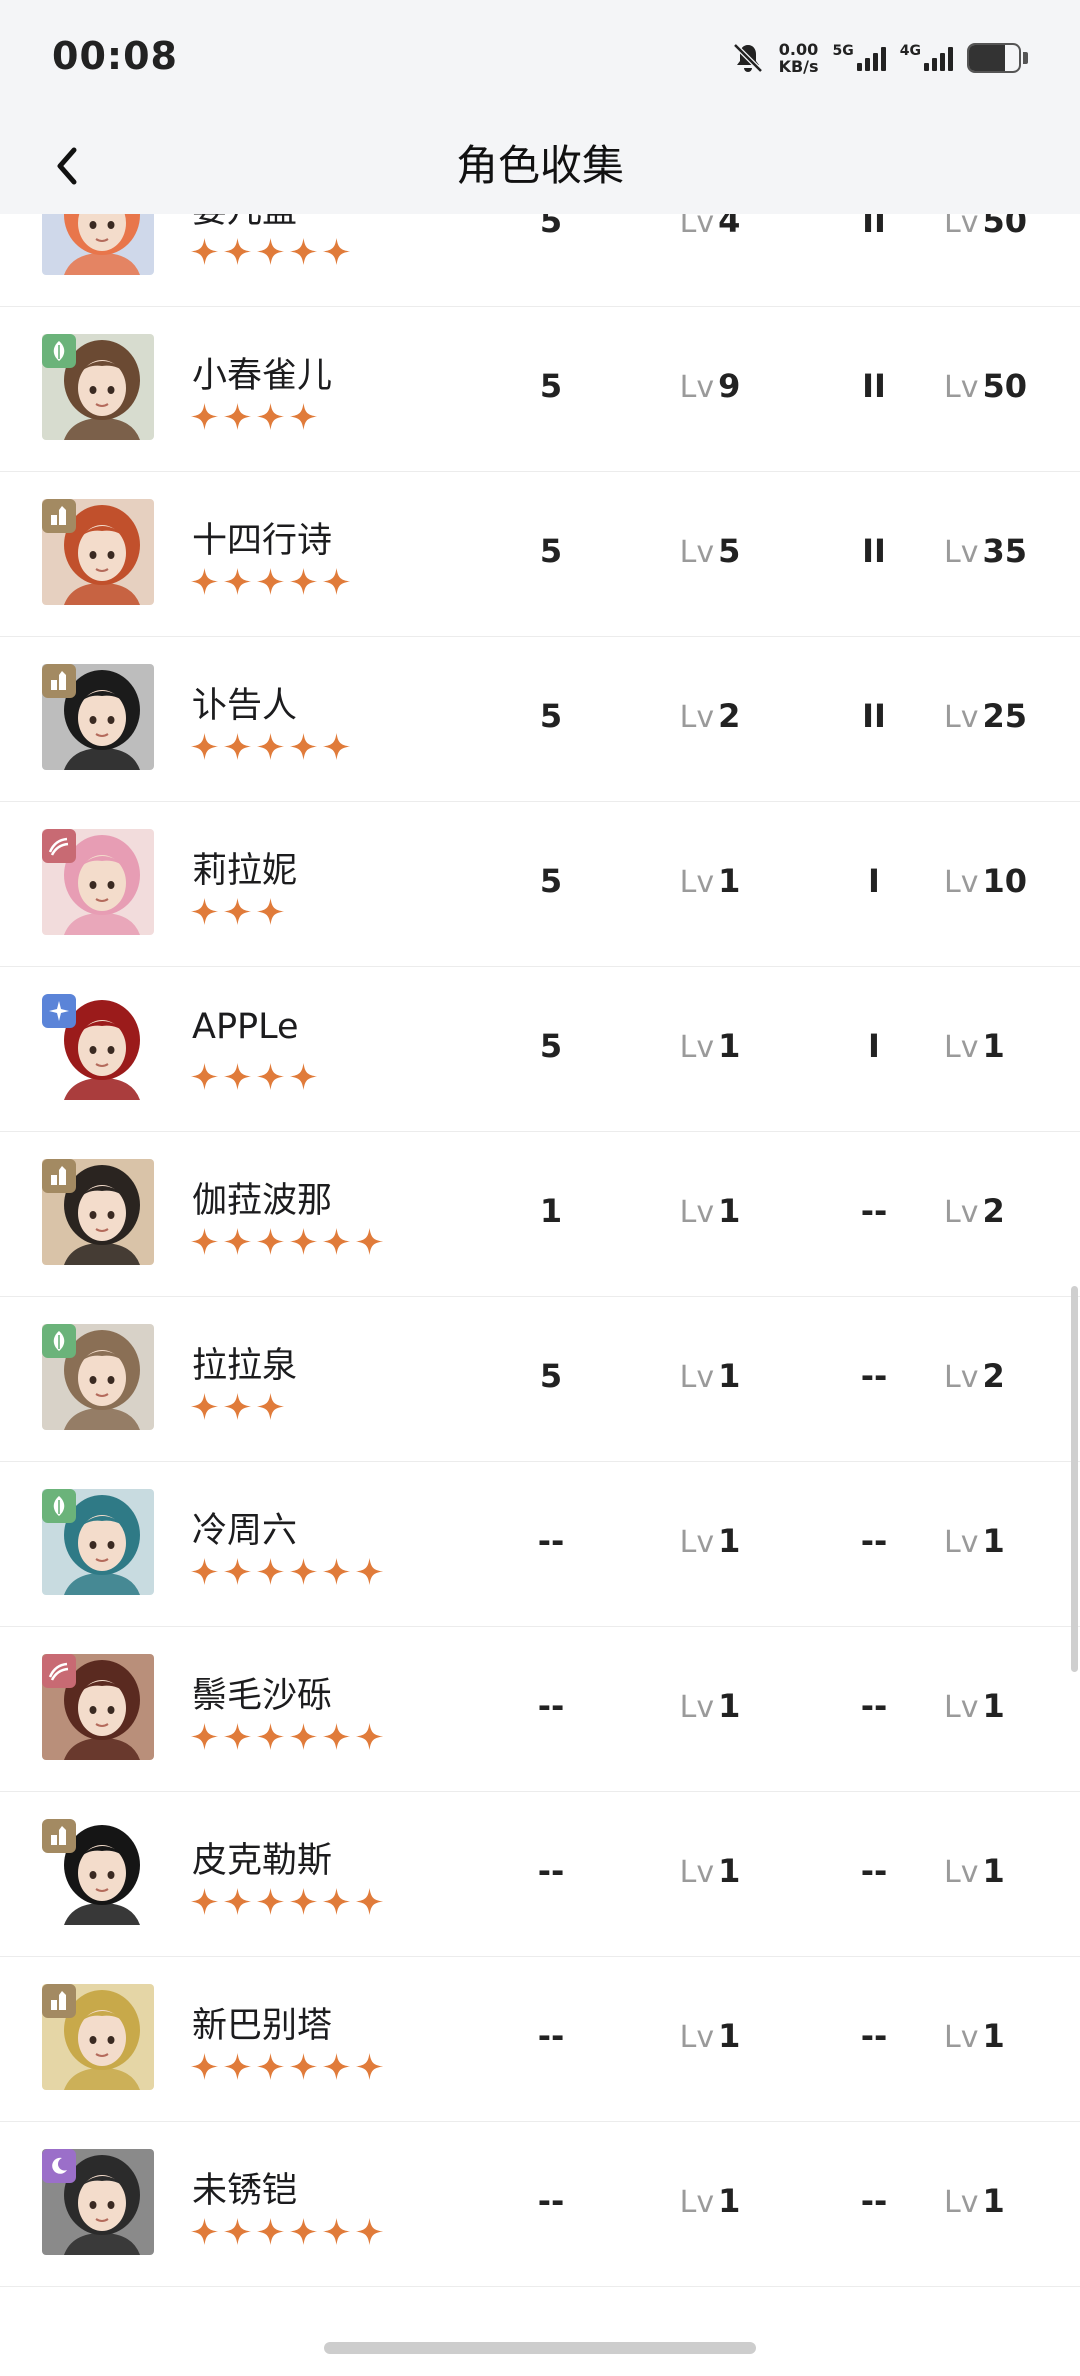  Describe the element at coordinates (540, 554) in the screenshot. I see `character-row: 十四行诗 5 Lv 5 II Lv 35` at that location.